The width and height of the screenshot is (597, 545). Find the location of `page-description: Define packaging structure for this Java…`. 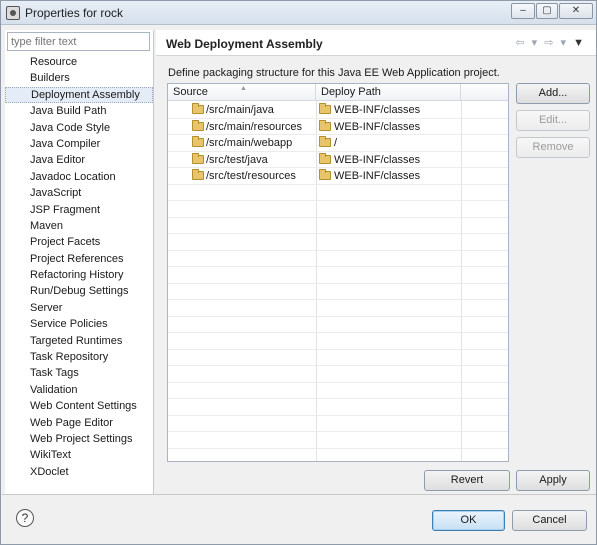

page-description: Define packaging structure for this Java… is located at coordinates (334, 73).